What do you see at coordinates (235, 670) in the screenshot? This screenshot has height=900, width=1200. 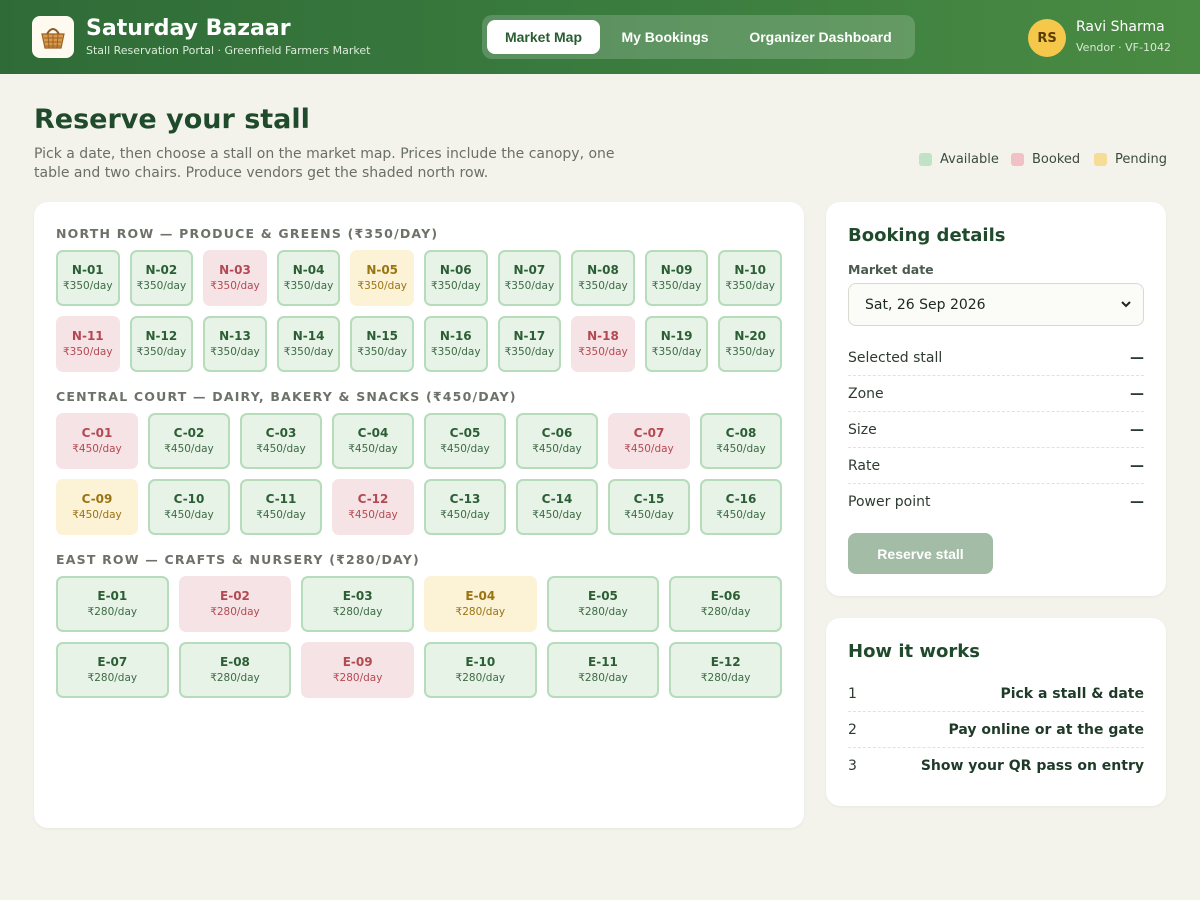 I see `stall-e-08: E-08 ₹280/day` at bounding box center [235, 670].